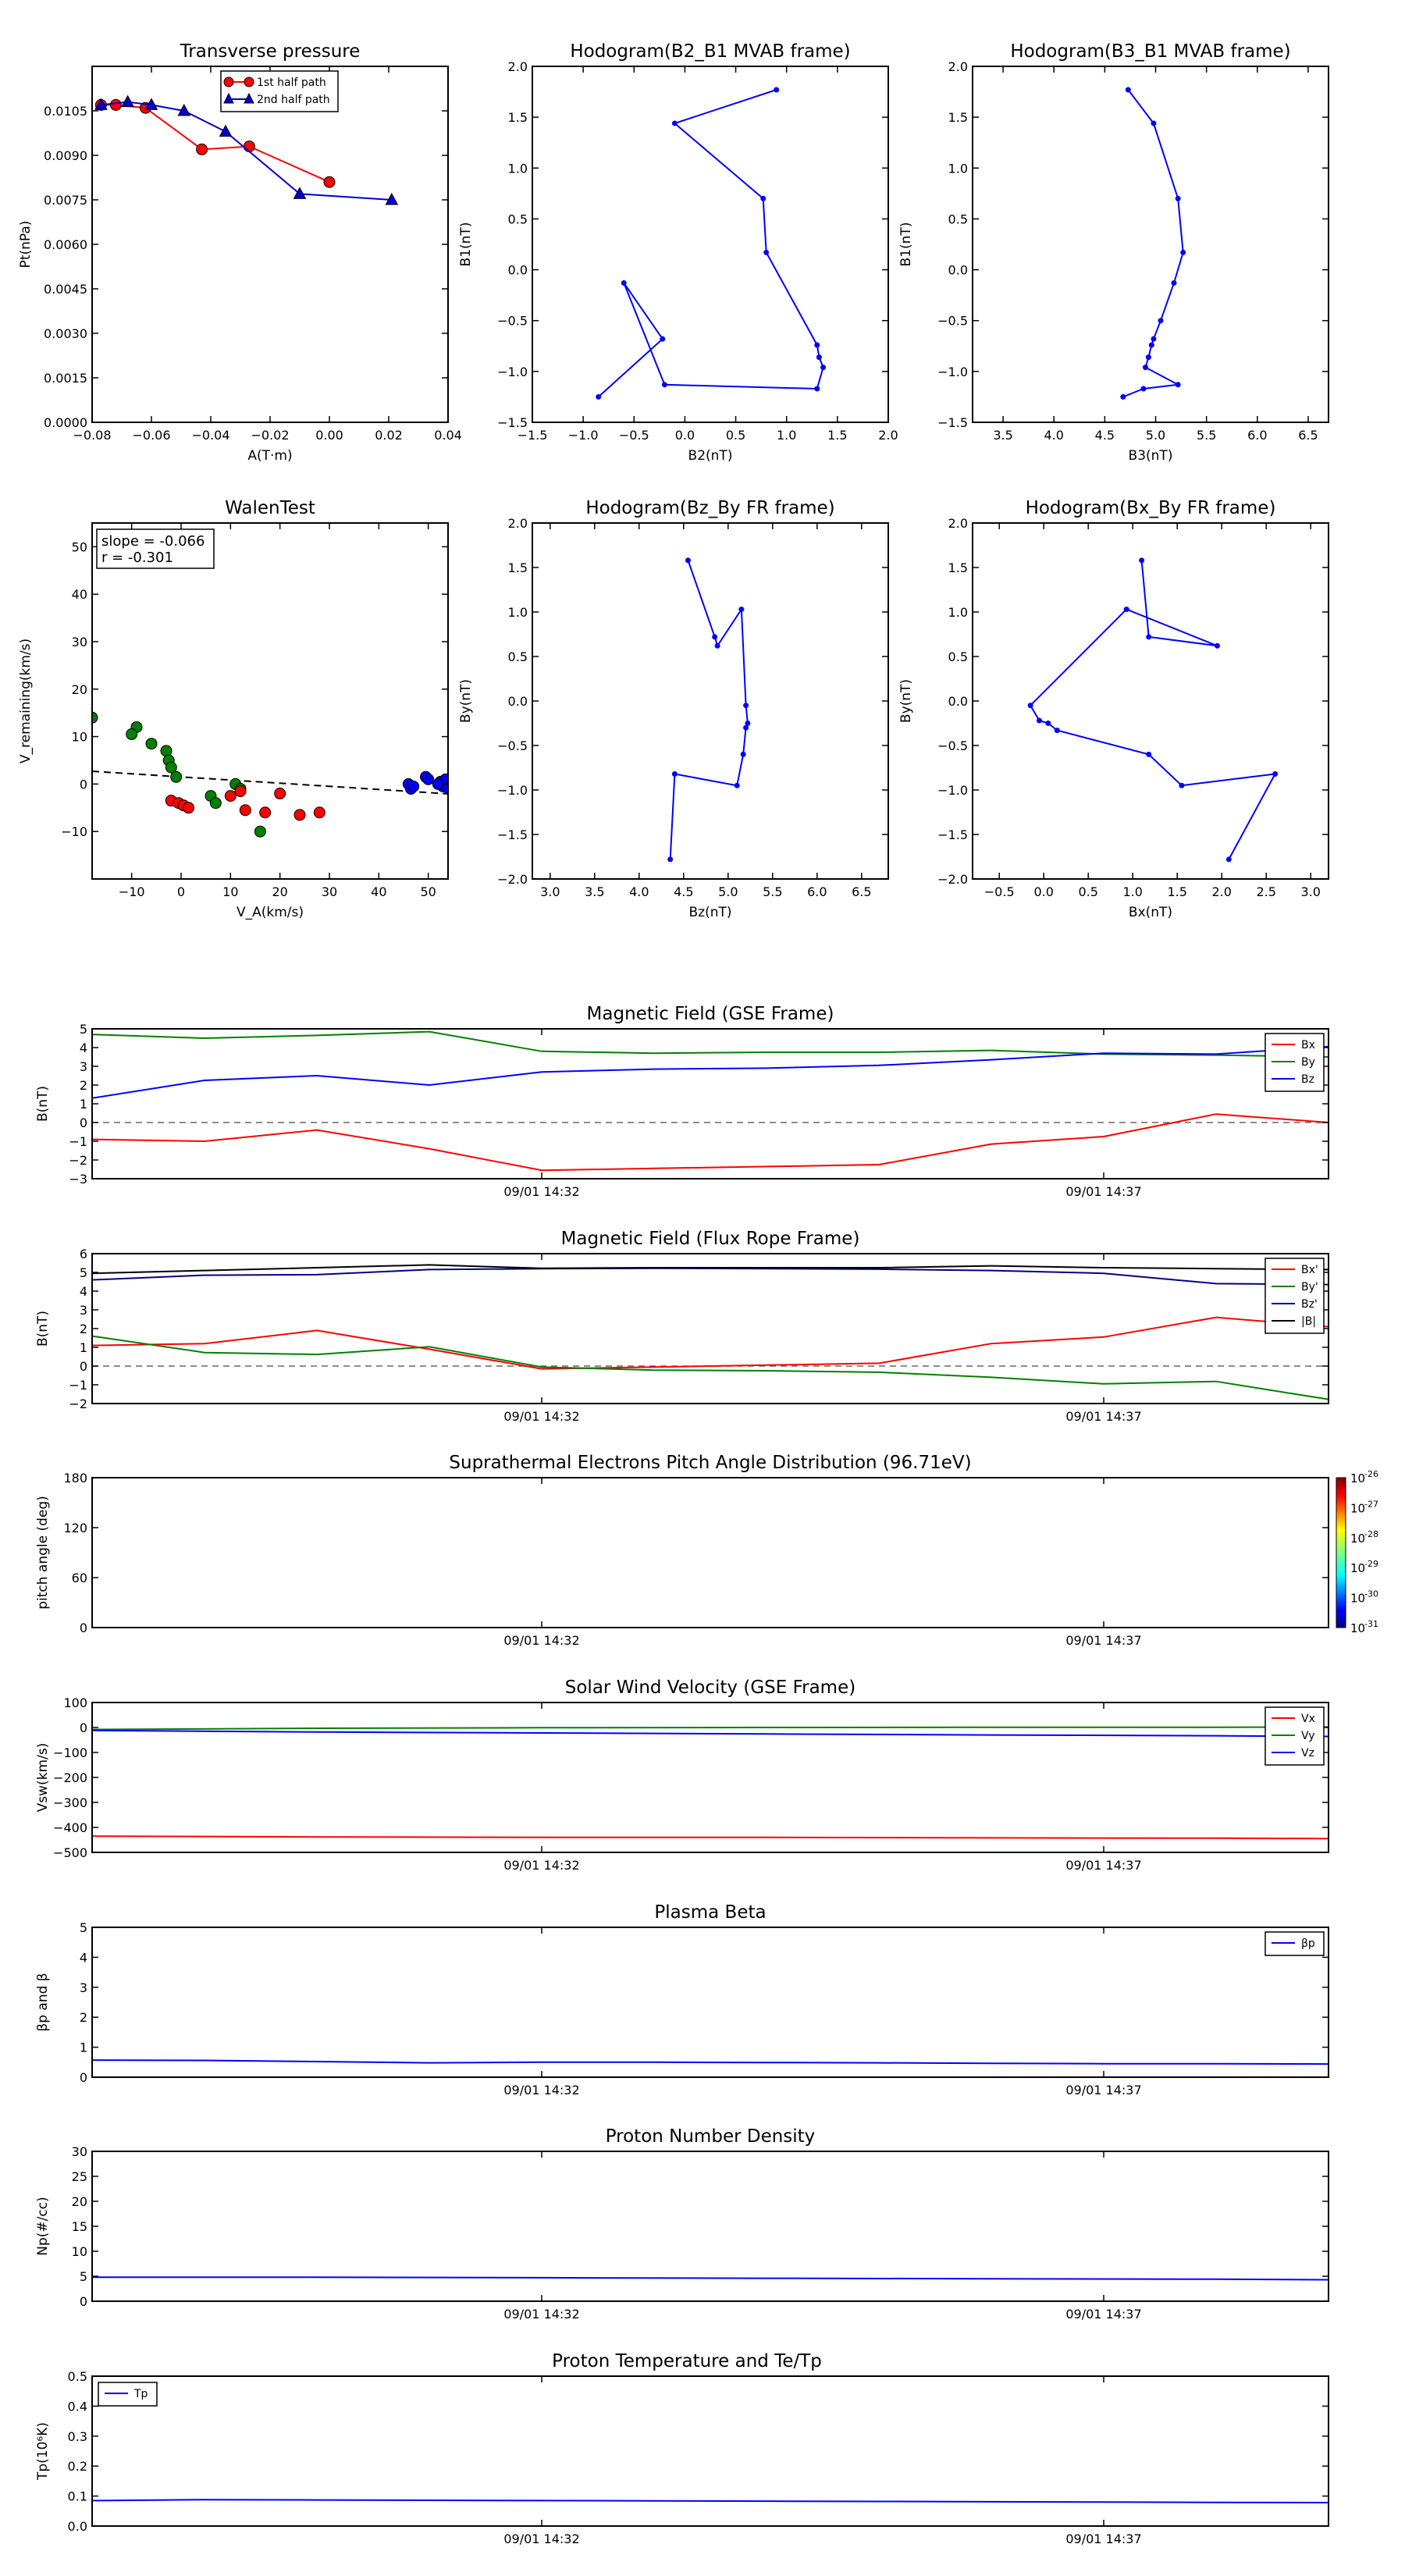 The image size is (1405, 2576). I want to click on chart-title: Proton Number Density, so click(711, 2136).